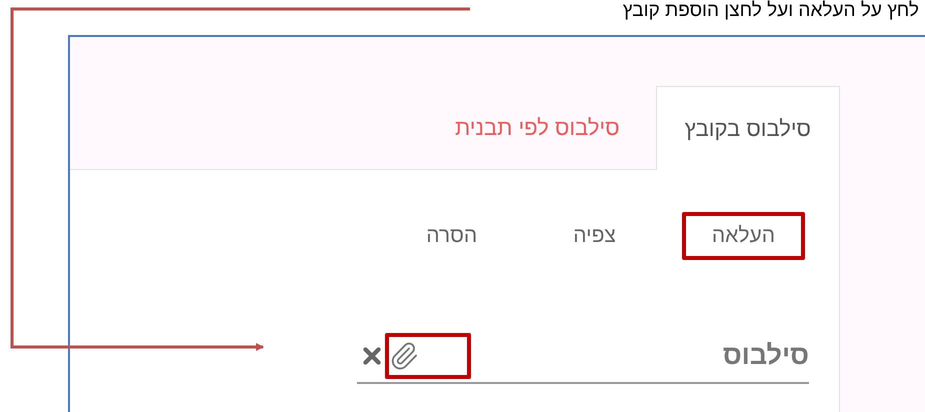  What do you see at coordinates (594, 236) in the screenshot?
I see `action-link: צפיה` at bounding box center [594, 236].